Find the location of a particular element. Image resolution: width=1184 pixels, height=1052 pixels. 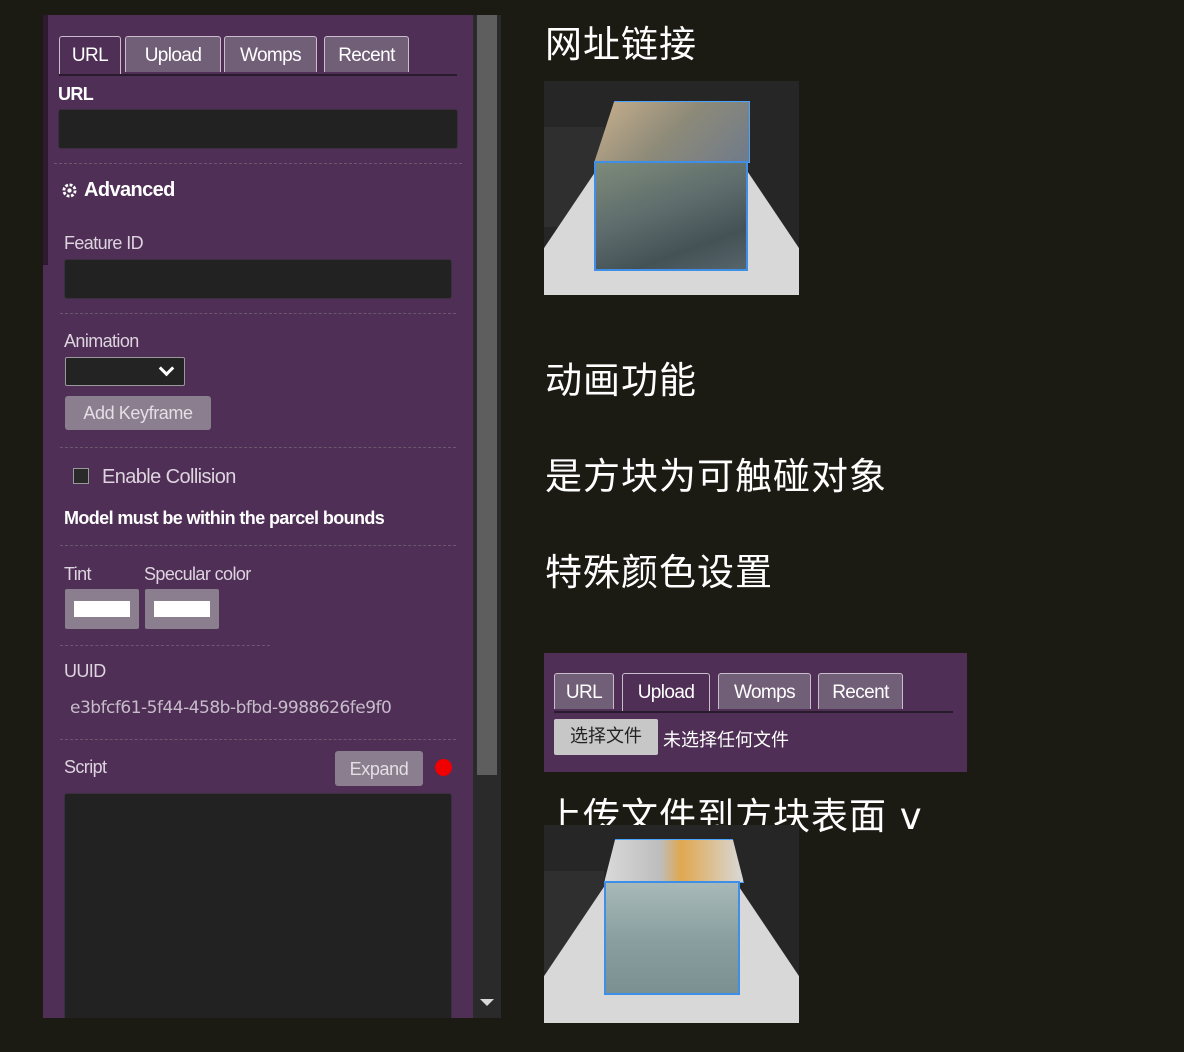

annotation-url: 网址链接 is located at coordinates (621, 44).